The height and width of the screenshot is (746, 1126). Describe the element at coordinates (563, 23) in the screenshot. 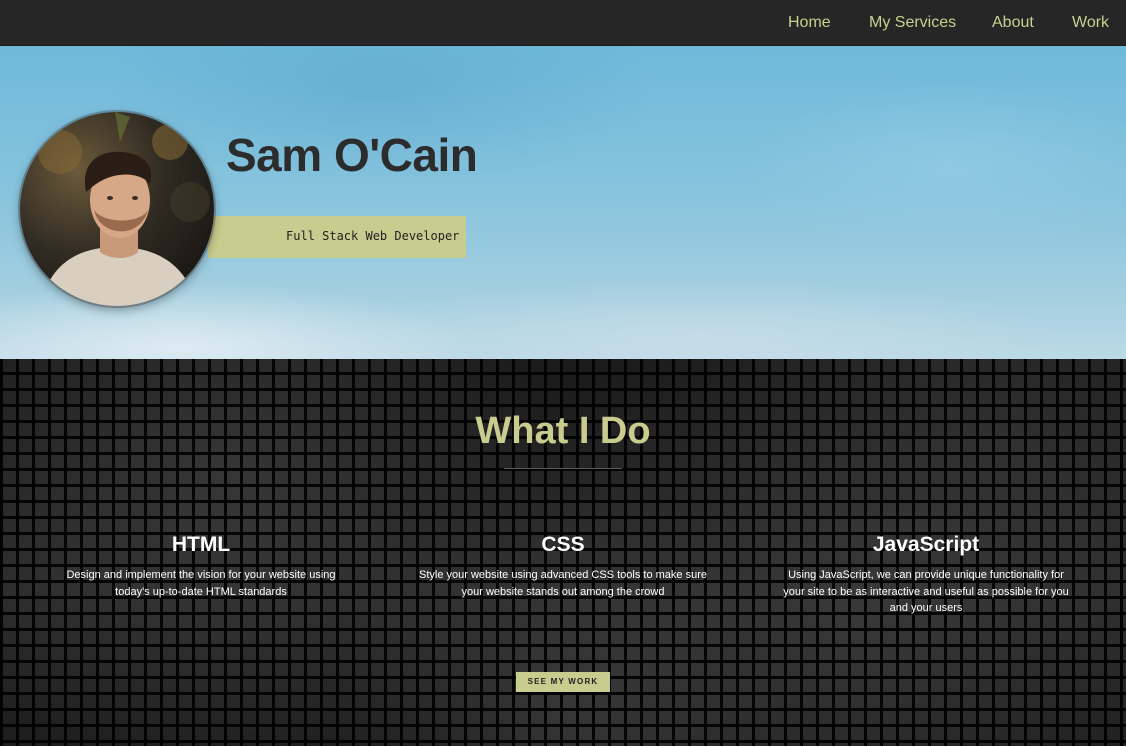

I see `top-nav: Home My Services About Work` at that location.